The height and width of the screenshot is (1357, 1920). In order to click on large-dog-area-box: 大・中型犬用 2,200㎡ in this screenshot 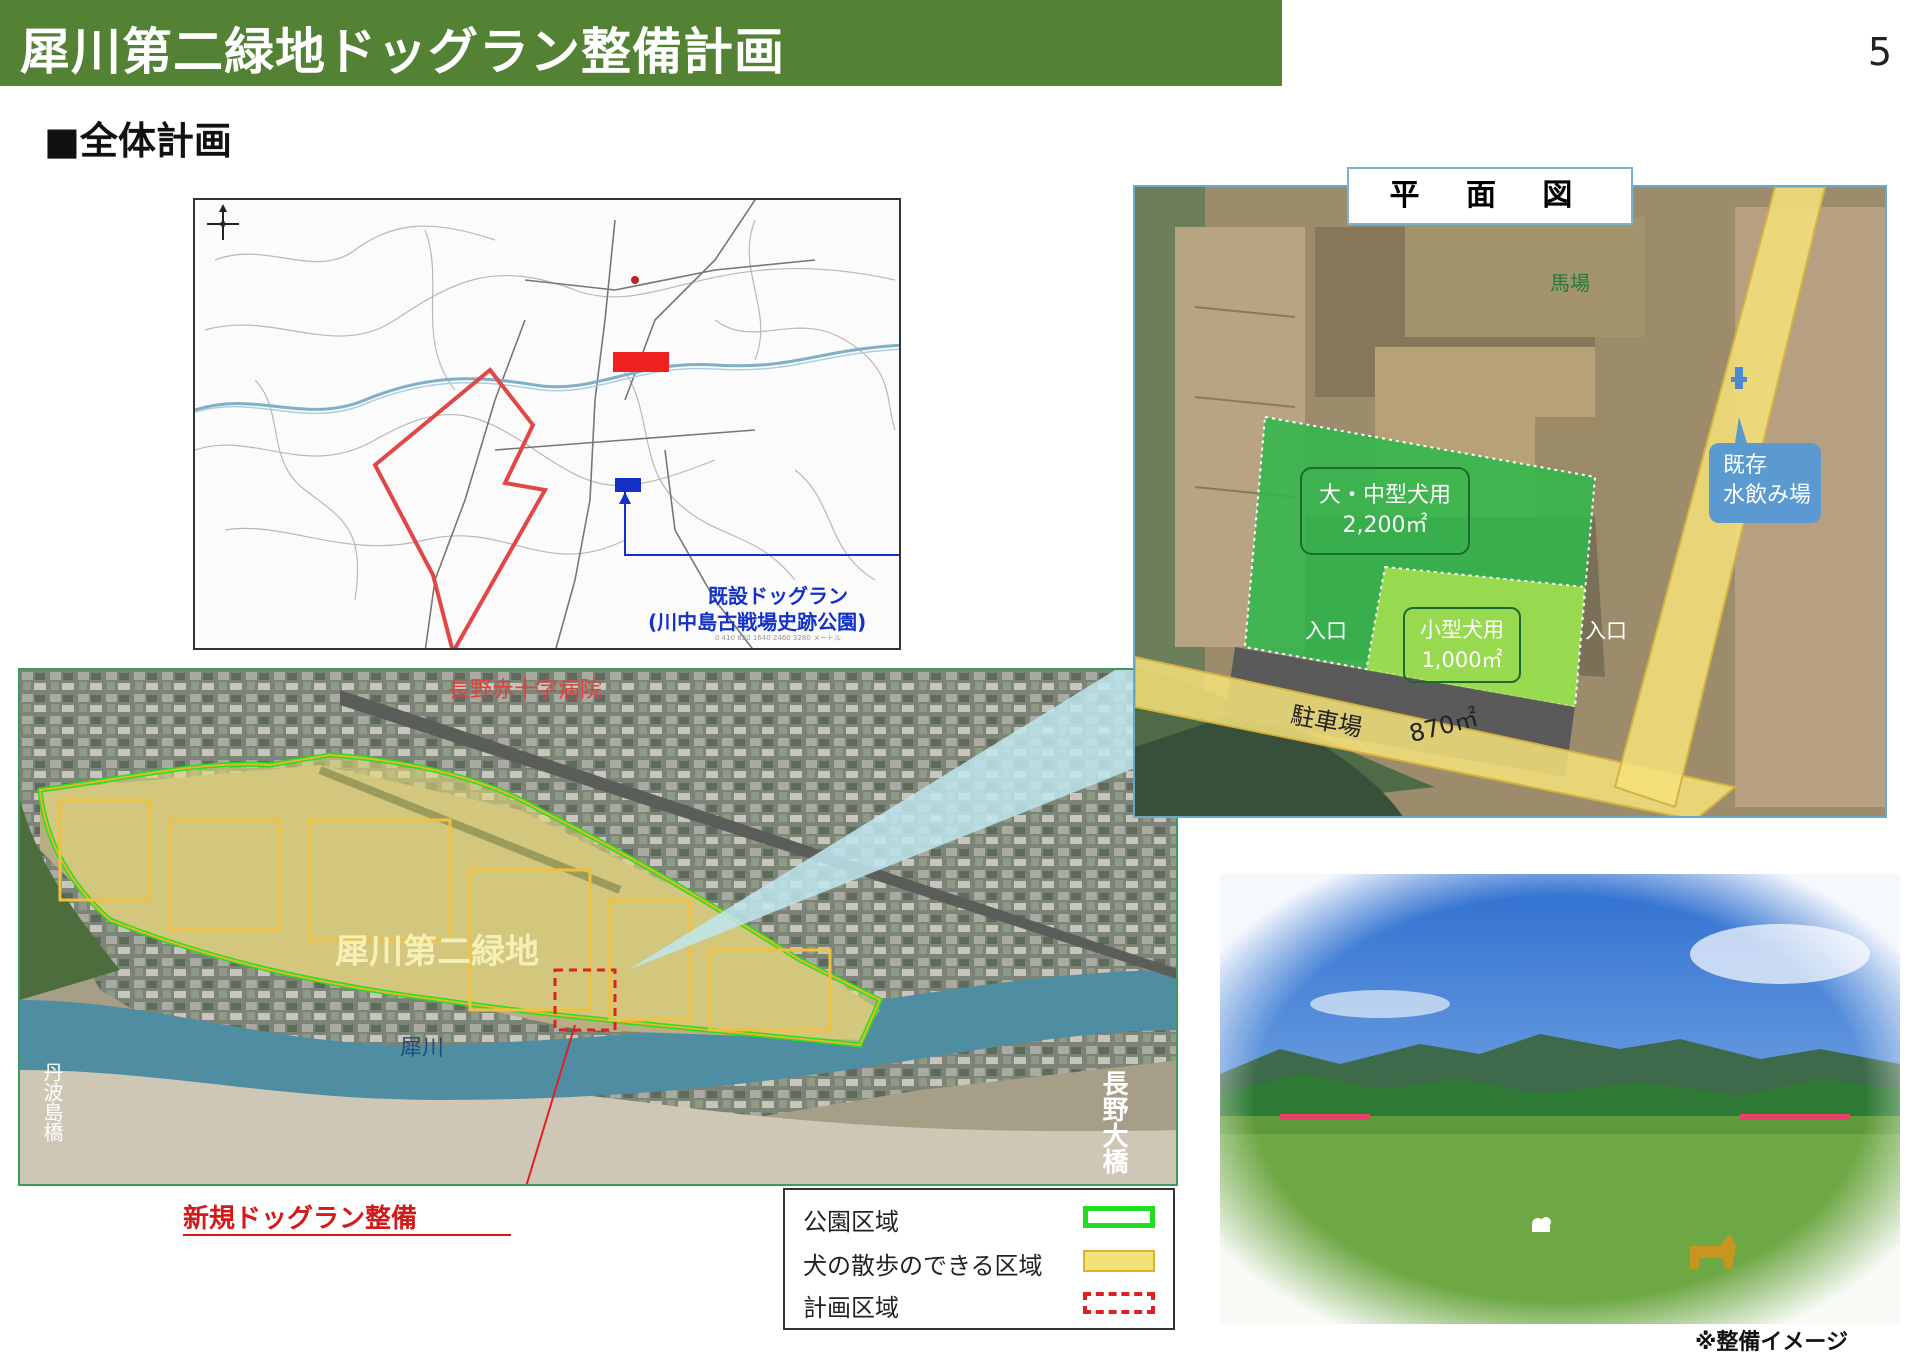, I will do `click(1385, 511)`.